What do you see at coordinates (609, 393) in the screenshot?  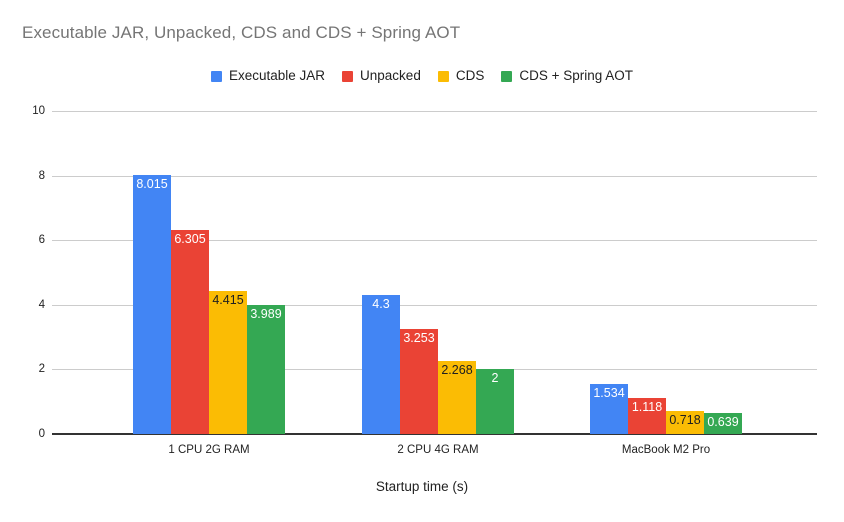 I see `bar-value-label: 1.534` at bounding box center [609, 393].